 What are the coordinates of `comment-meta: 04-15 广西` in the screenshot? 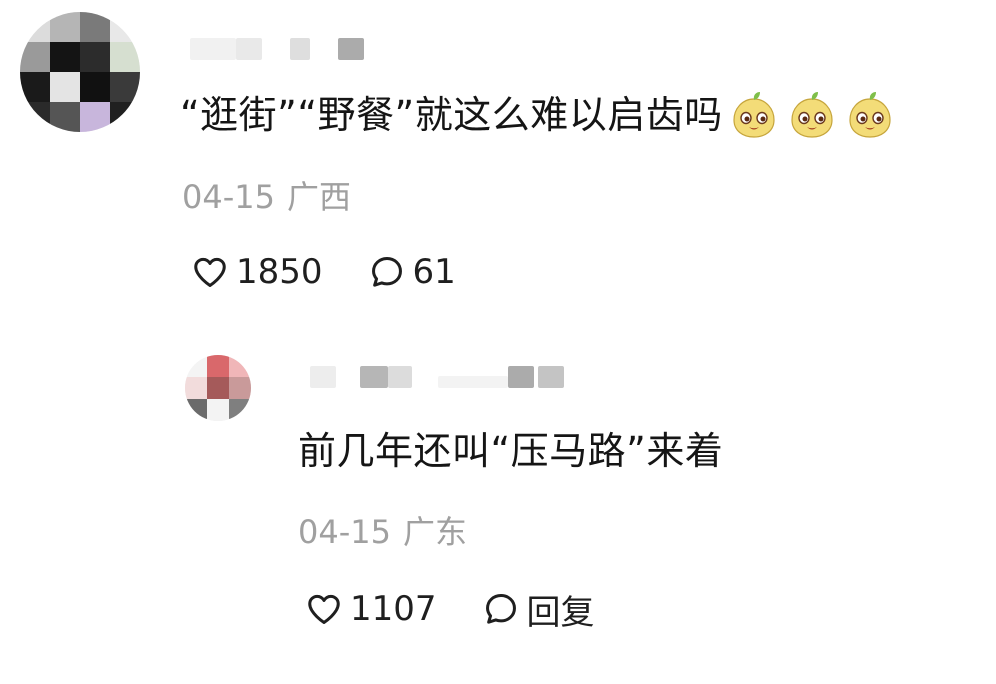 It's located at (266, 197).